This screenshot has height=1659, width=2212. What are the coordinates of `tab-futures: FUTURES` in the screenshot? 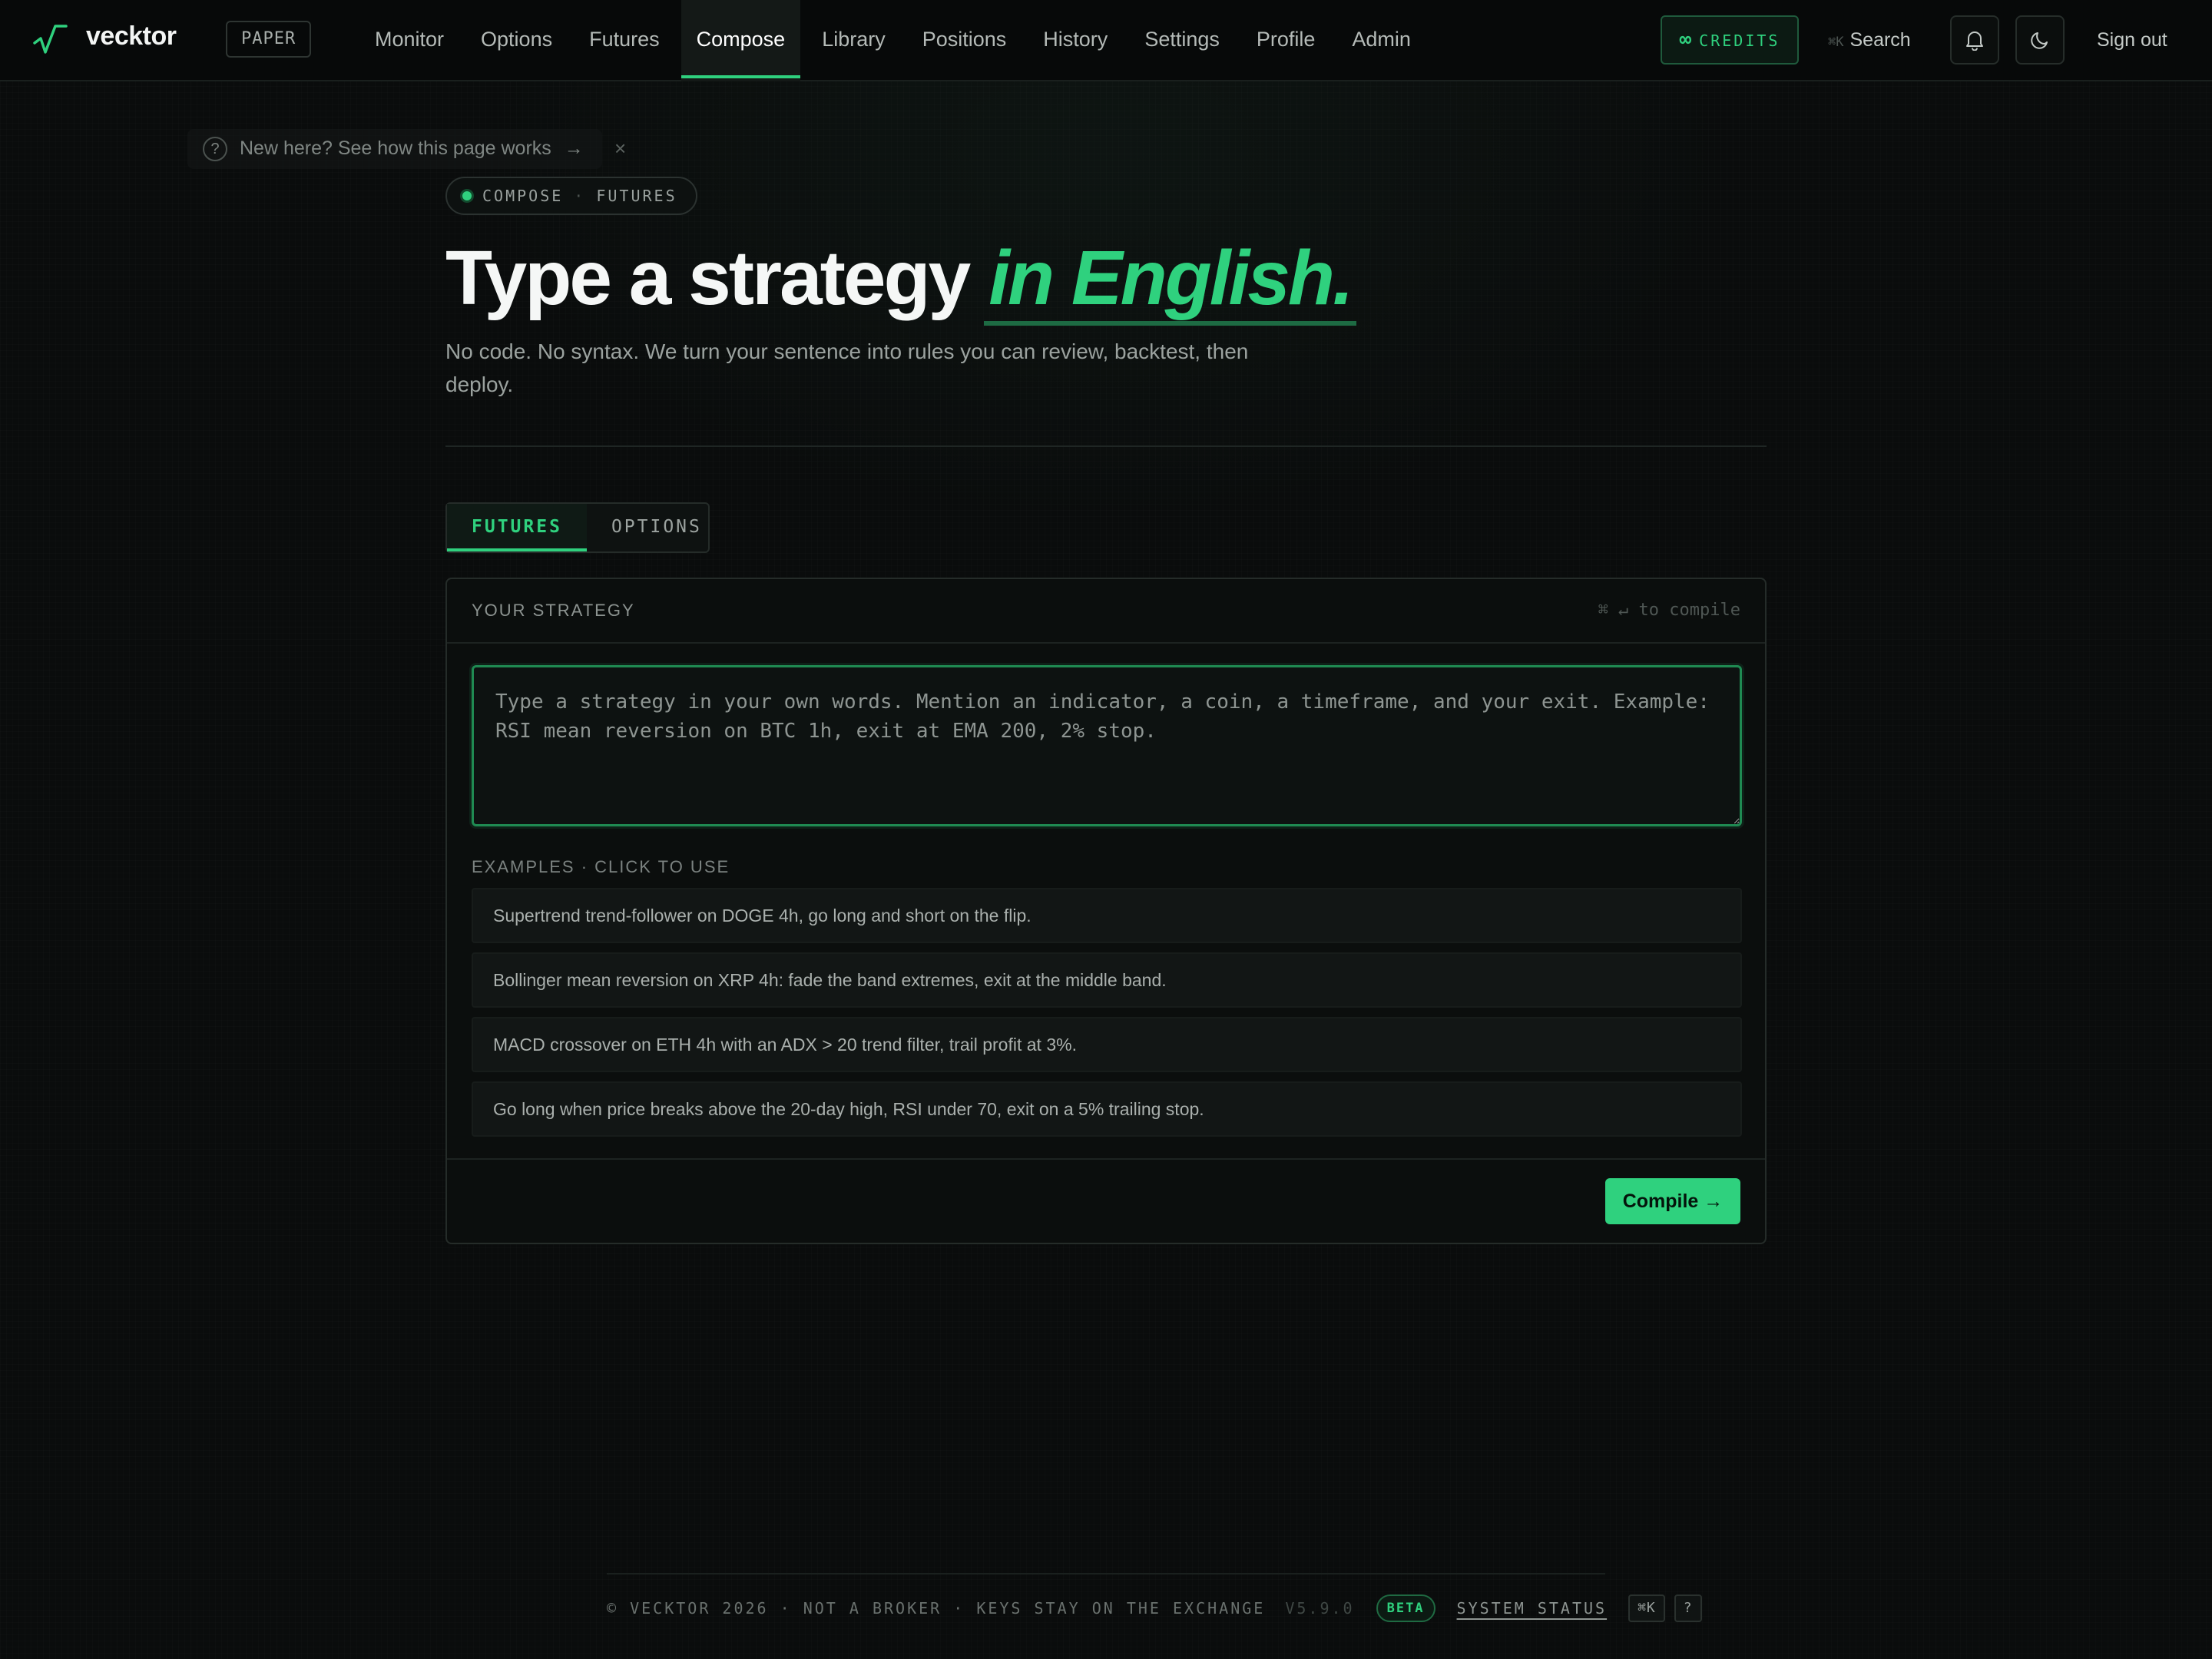 It's located at (517, 527).